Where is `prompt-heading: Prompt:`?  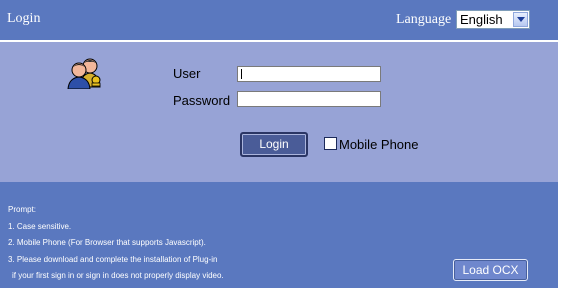 prompt-heading: Prompt: is located at coordinates (22, 209).